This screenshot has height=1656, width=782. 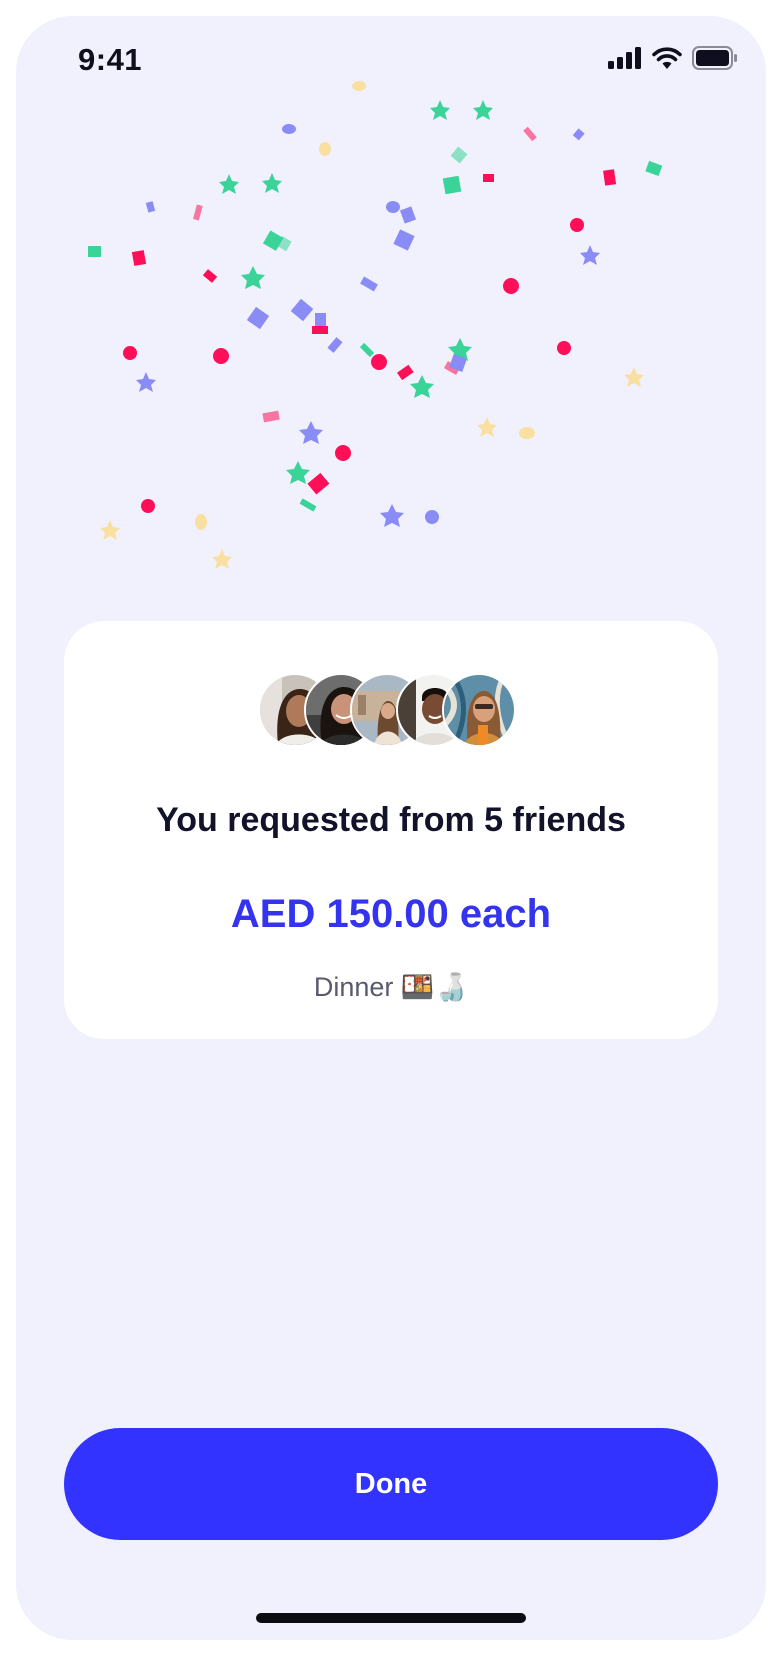 I want to click on request-amount: AED 150.00 each, so click(x=391, y=914).